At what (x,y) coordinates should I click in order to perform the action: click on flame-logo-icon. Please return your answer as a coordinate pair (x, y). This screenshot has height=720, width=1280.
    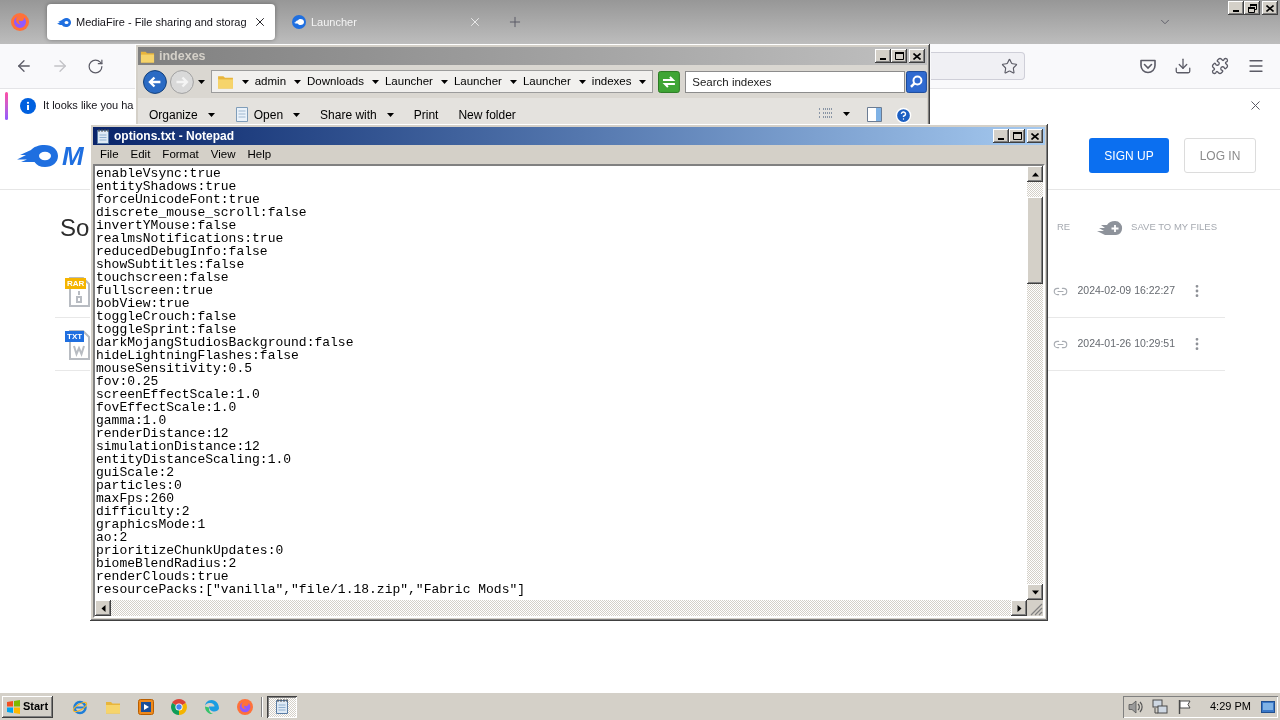
    Looking at the image, I should click on (38, 155).